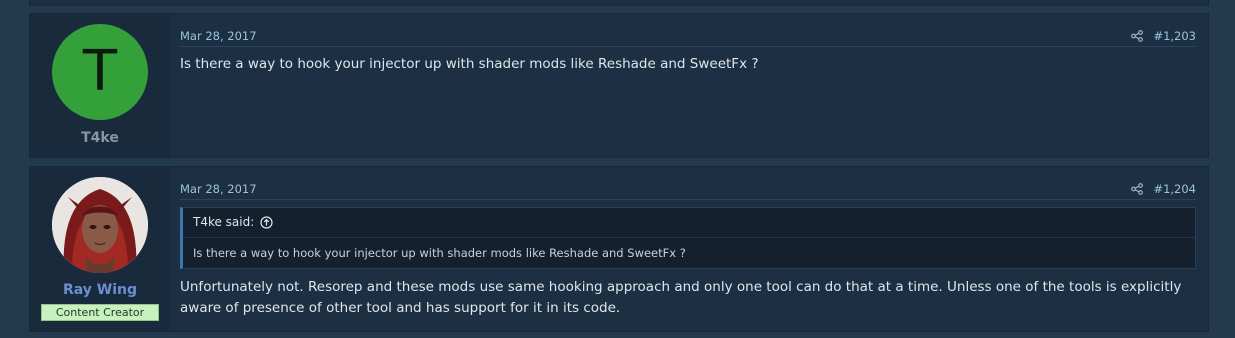 This screenshot has height=338, width=1235. Describe the element at coordinates (1174, 36) in the screenshot. I see `post-number: #1,203` at that location.